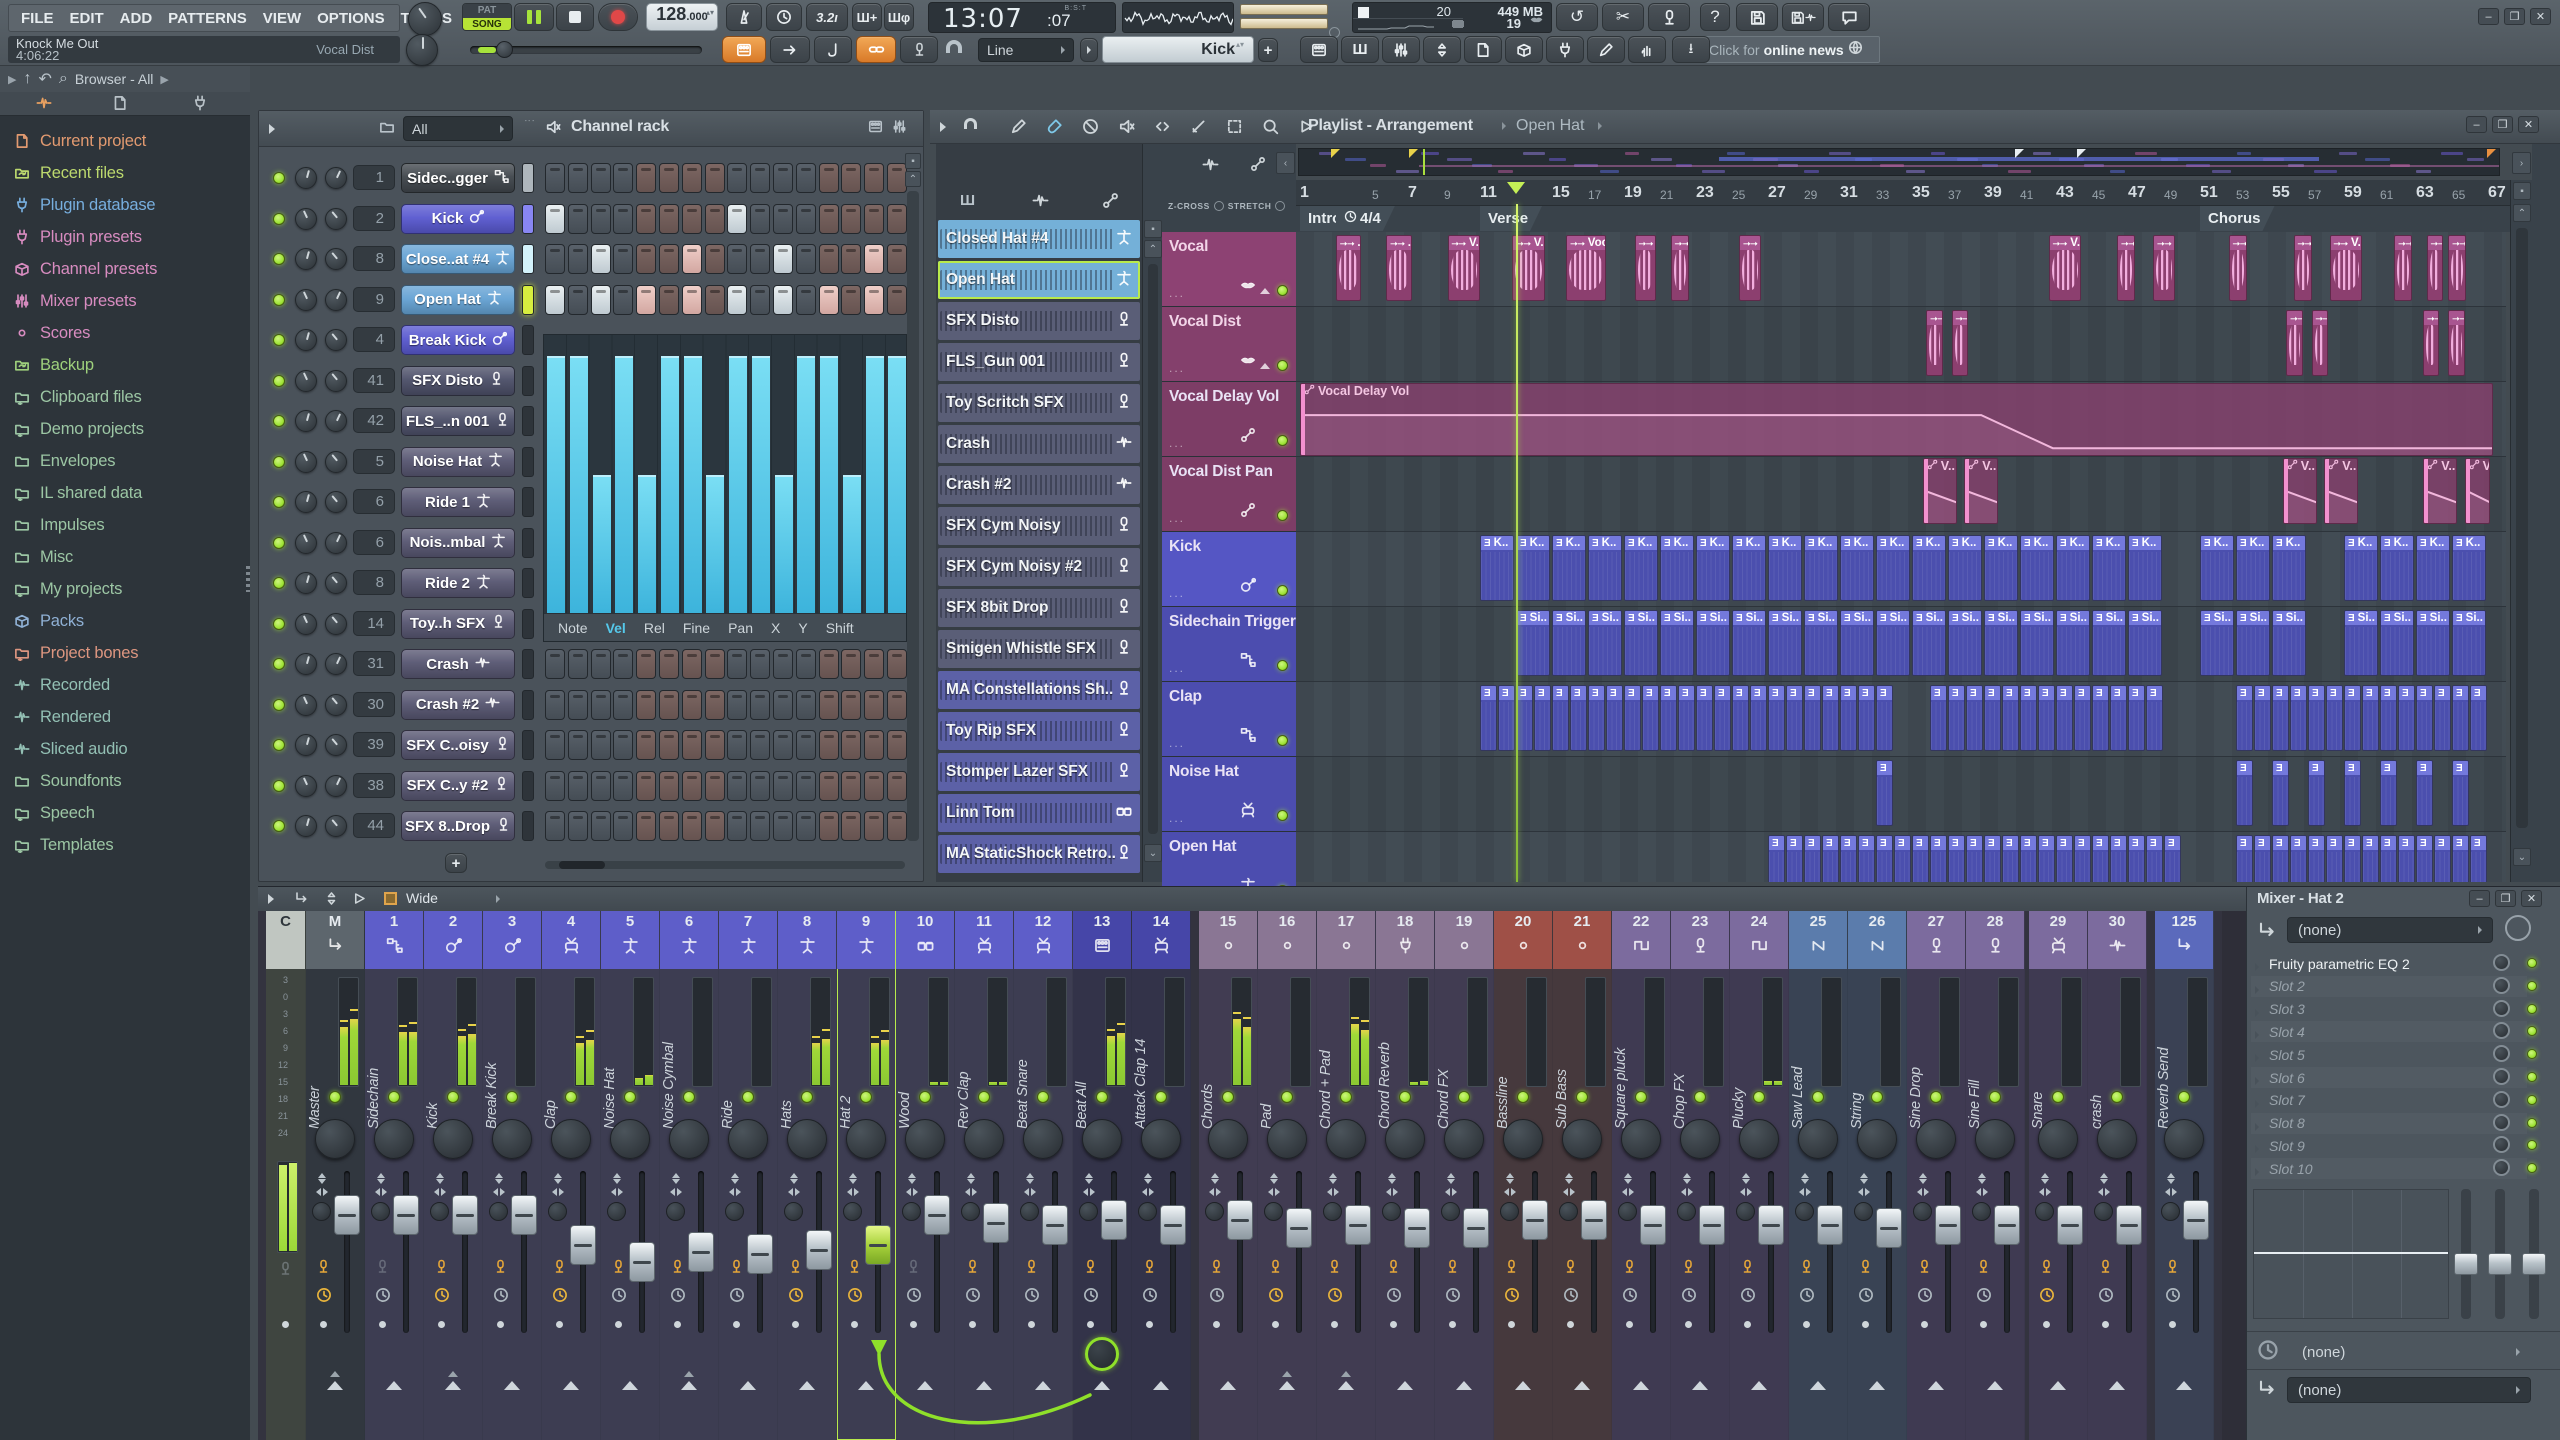  I want to click on audio-clip: ⭢⭢V..al, so click(2065, 268).